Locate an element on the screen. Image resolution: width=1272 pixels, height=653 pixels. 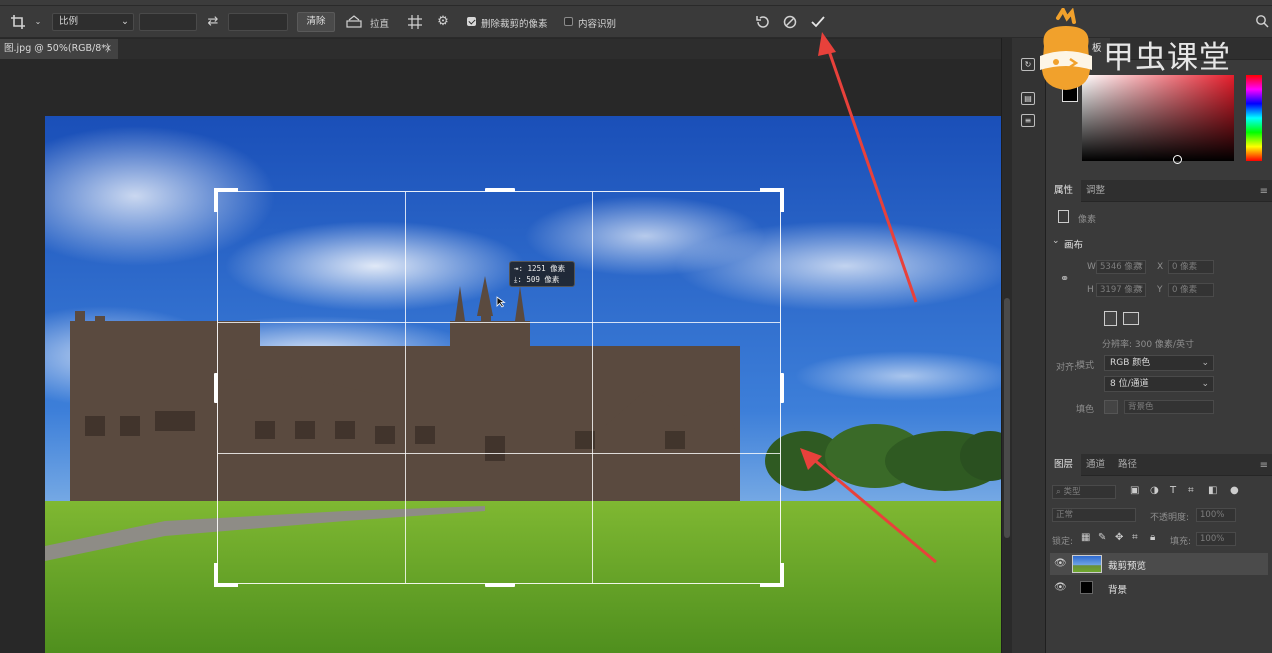
document-tab-bar: 图.jpg @ 50%(RGB/8*) × is located at coordinates (500, 49).